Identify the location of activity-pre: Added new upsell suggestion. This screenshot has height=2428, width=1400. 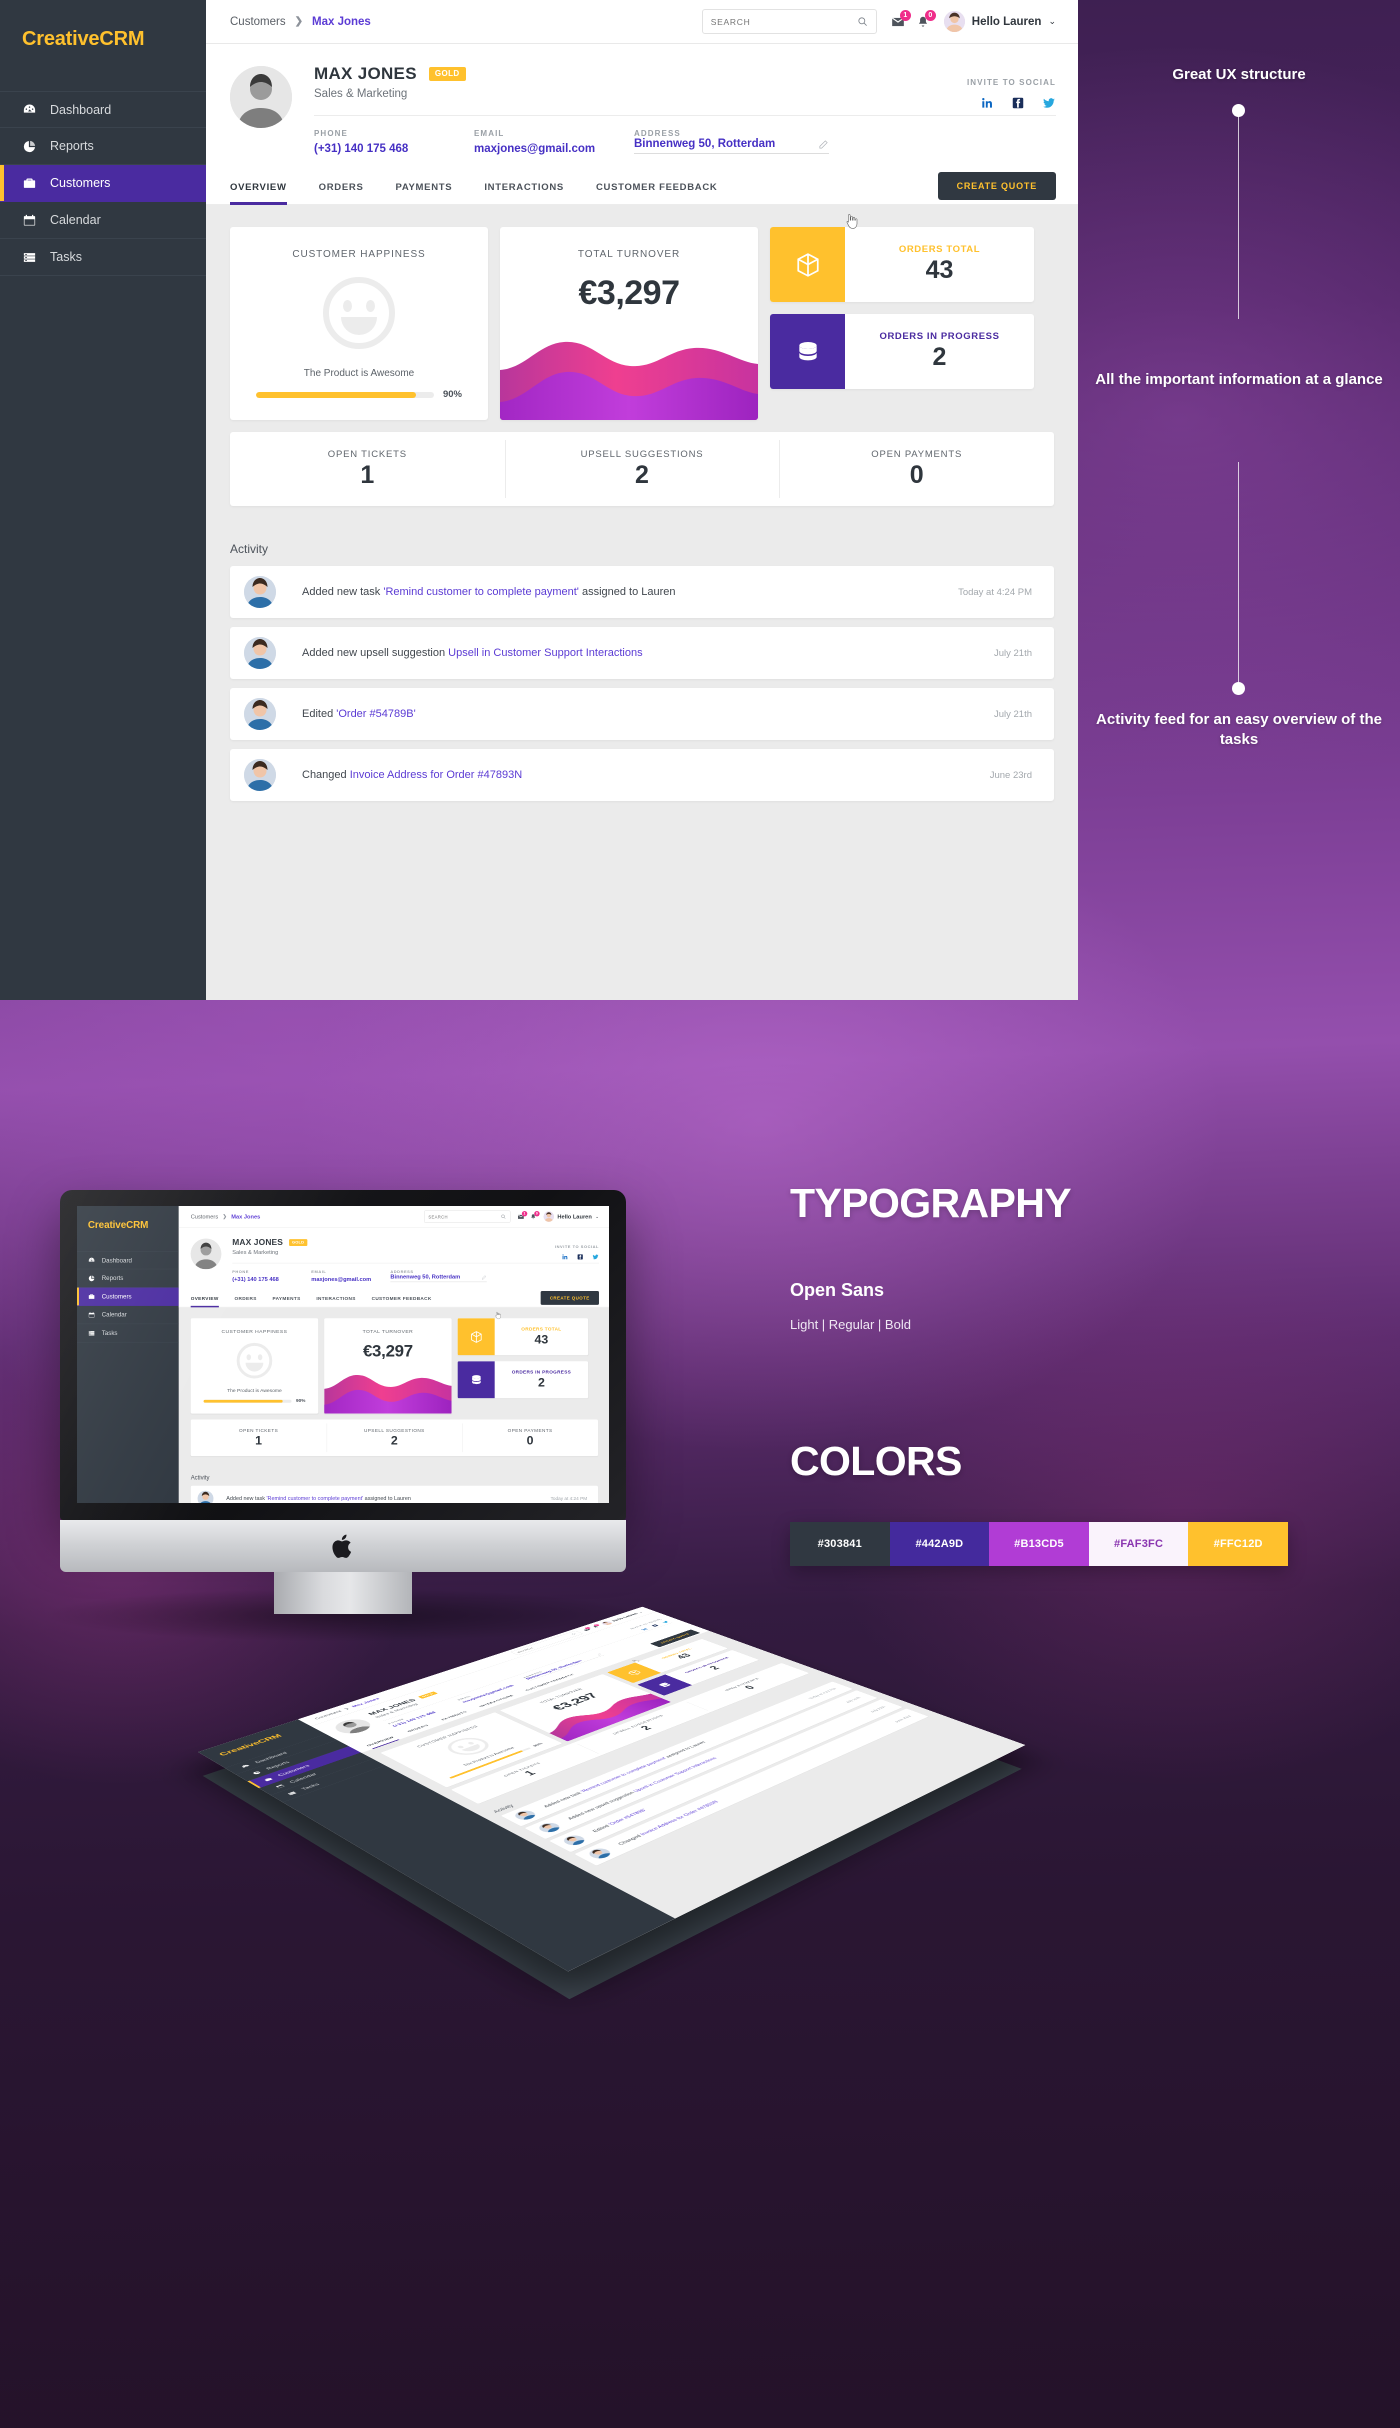
(602, 1805).